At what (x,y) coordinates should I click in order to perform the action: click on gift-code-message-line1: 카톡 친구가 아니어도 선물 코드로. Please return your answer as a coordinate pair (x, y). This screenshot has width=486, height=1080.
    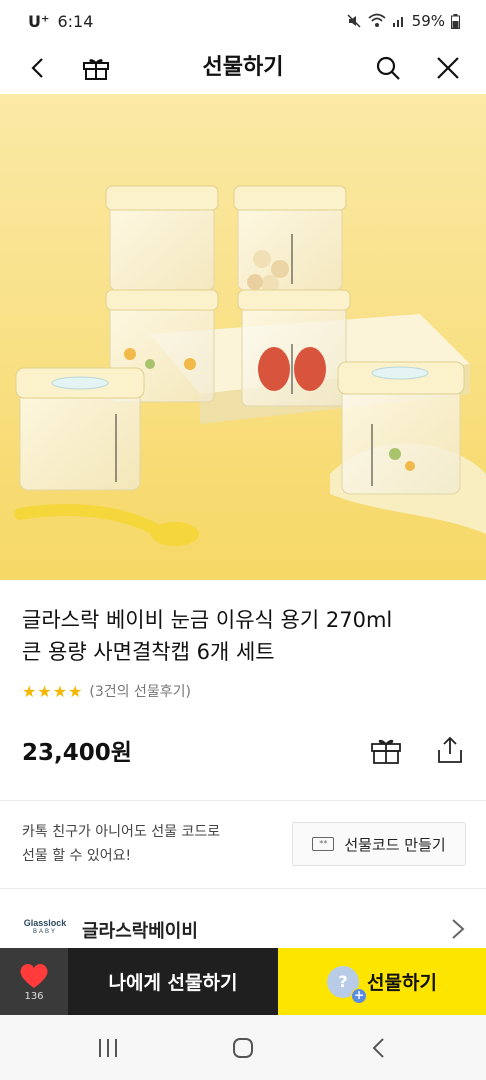
    Looking at the image, I should click on (121, 832).